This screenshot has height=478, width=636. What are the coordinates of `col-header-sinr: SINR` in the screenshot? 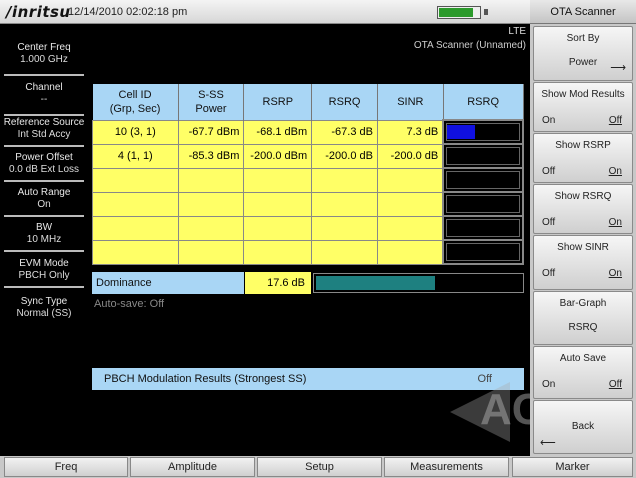 It's located at (410, 102).